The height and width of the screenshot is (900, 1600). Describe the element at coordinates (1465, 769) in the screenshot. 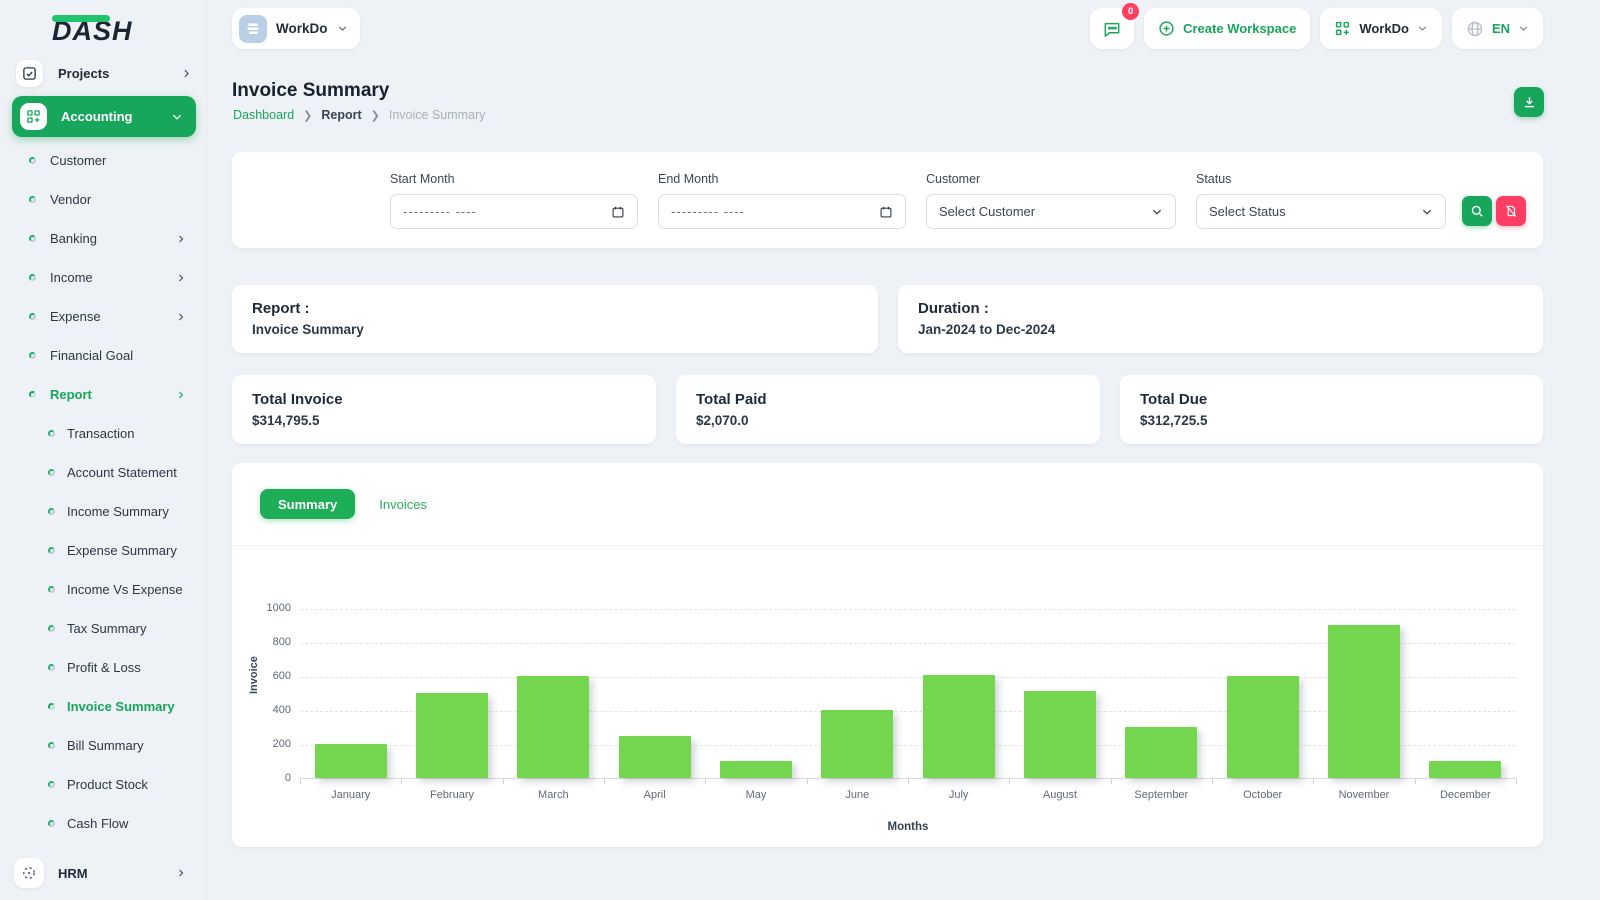

I see `bar-december` at that location.